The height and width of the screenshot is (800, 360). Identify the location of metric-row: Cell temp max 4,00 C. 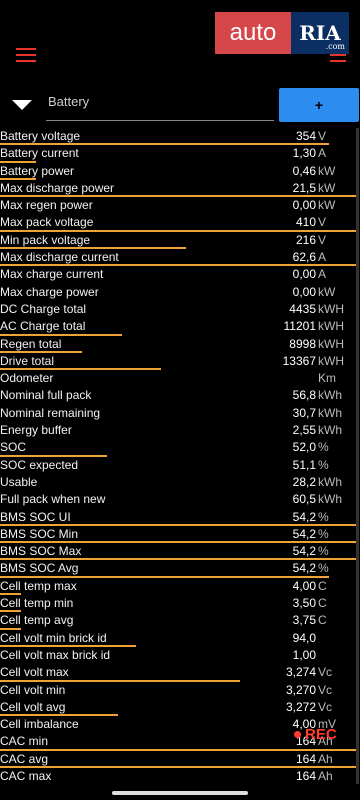
(179, 587).